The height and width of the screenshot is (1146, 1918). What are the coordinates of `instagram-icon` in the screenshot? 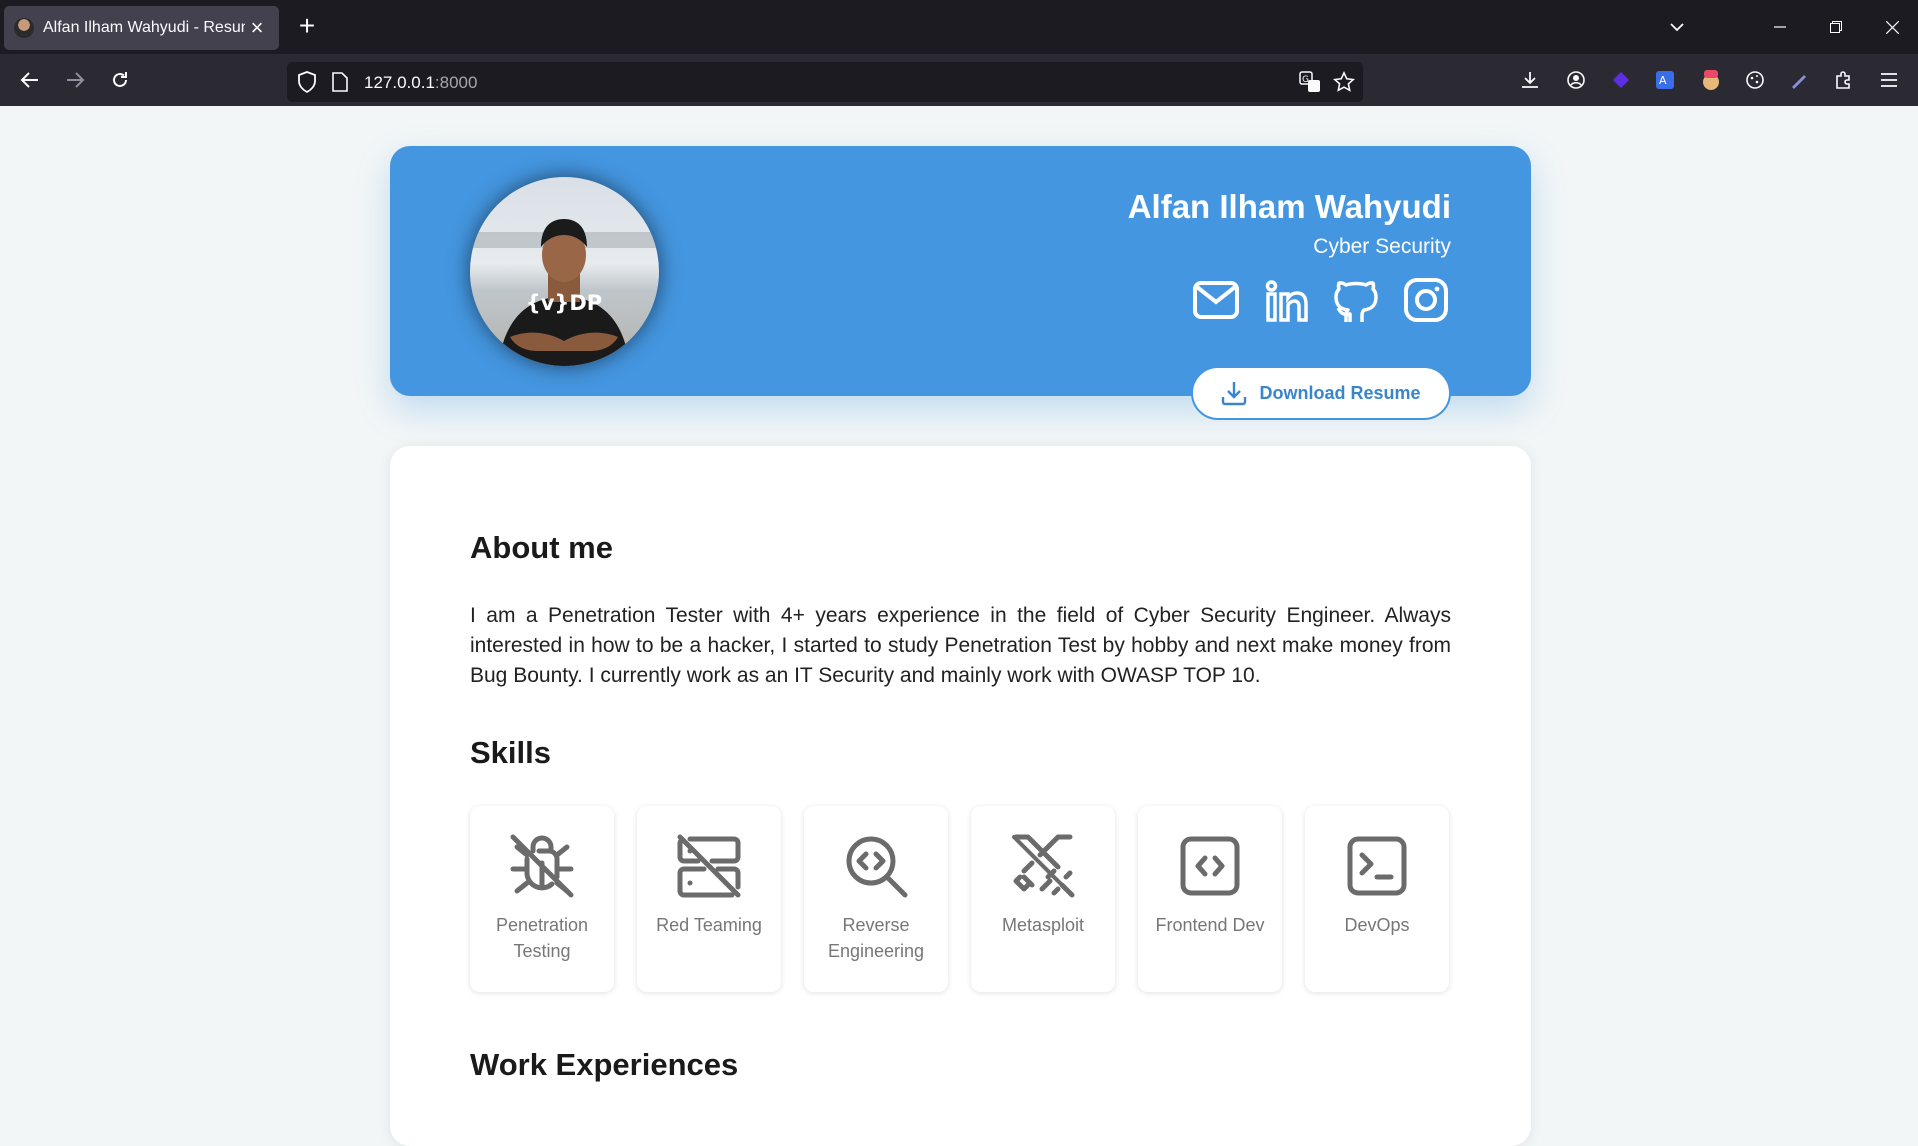 It's located at (1426, 300).